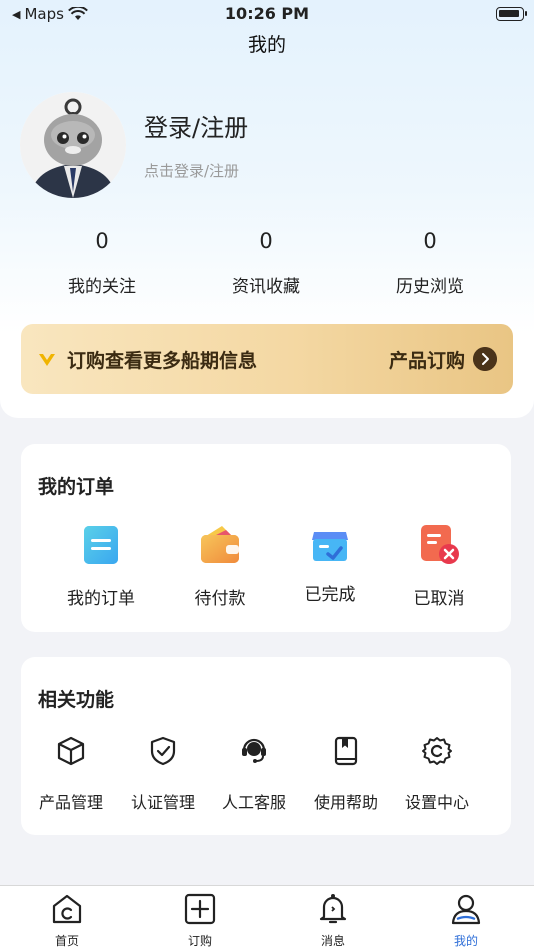 The height and width of the screenshot is (950, 534). Describe the element at coordinates (266, 261) in the screenshot. I see `stat-favorites: 0 资讯收藏` at that location.